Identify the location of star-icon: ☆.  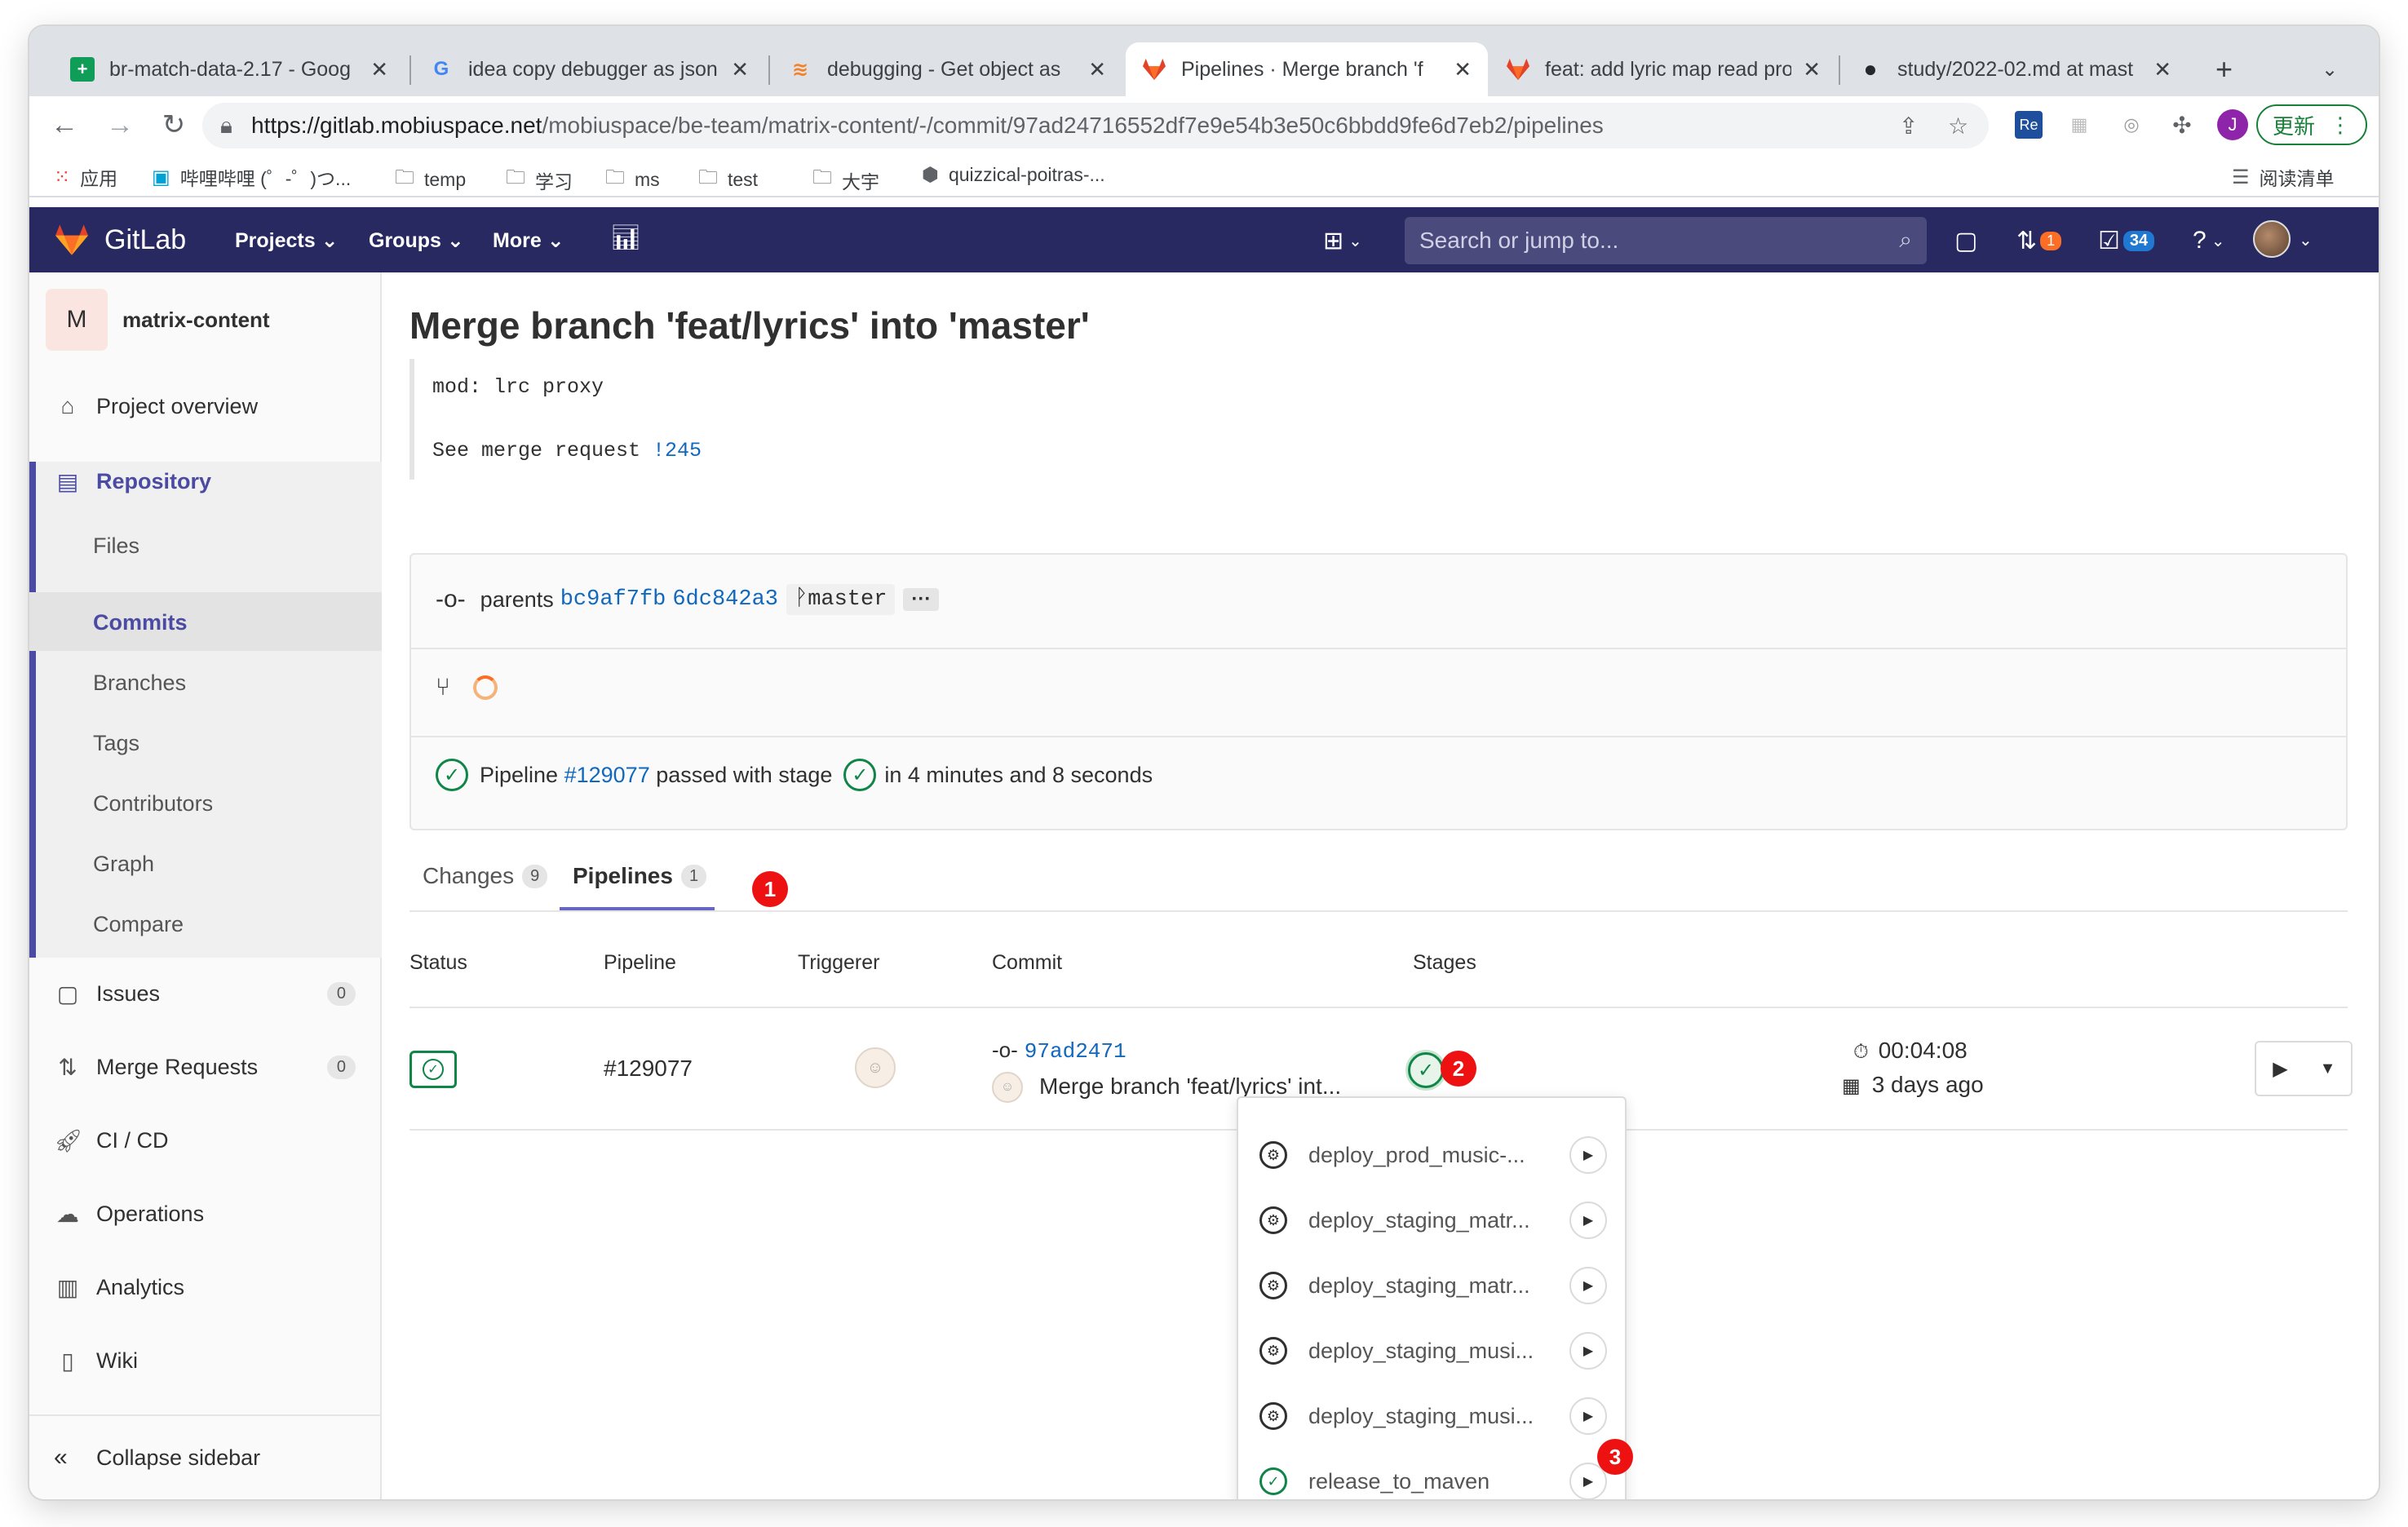
(1958, 126).